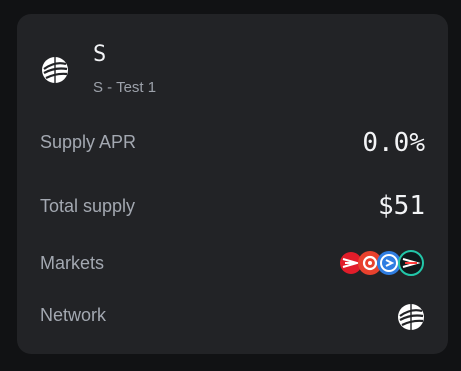 The height and width of the screenshot is (371, 461). What do you see at coordinates (88, 142) in the screenshot?
I see `supply-apr-label: Supply APR` at bounding box center [88, 142].